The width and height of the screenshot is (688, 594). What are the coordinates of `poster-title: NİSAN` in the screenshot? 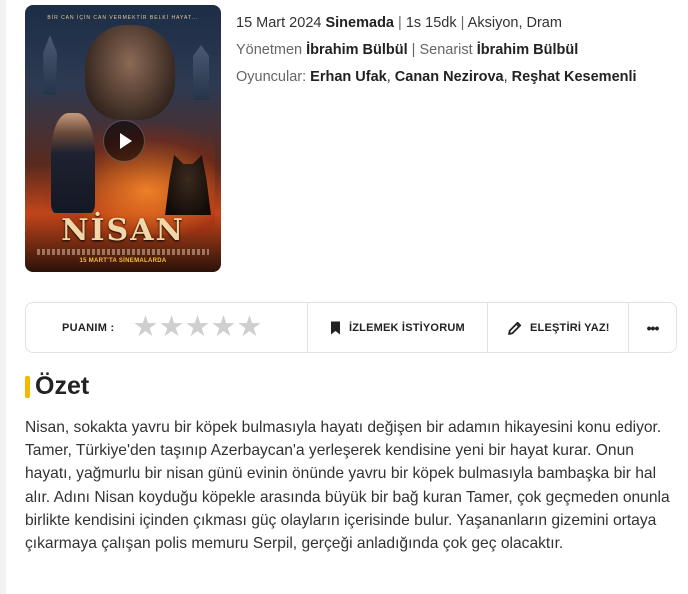 It's located at (123, 230).